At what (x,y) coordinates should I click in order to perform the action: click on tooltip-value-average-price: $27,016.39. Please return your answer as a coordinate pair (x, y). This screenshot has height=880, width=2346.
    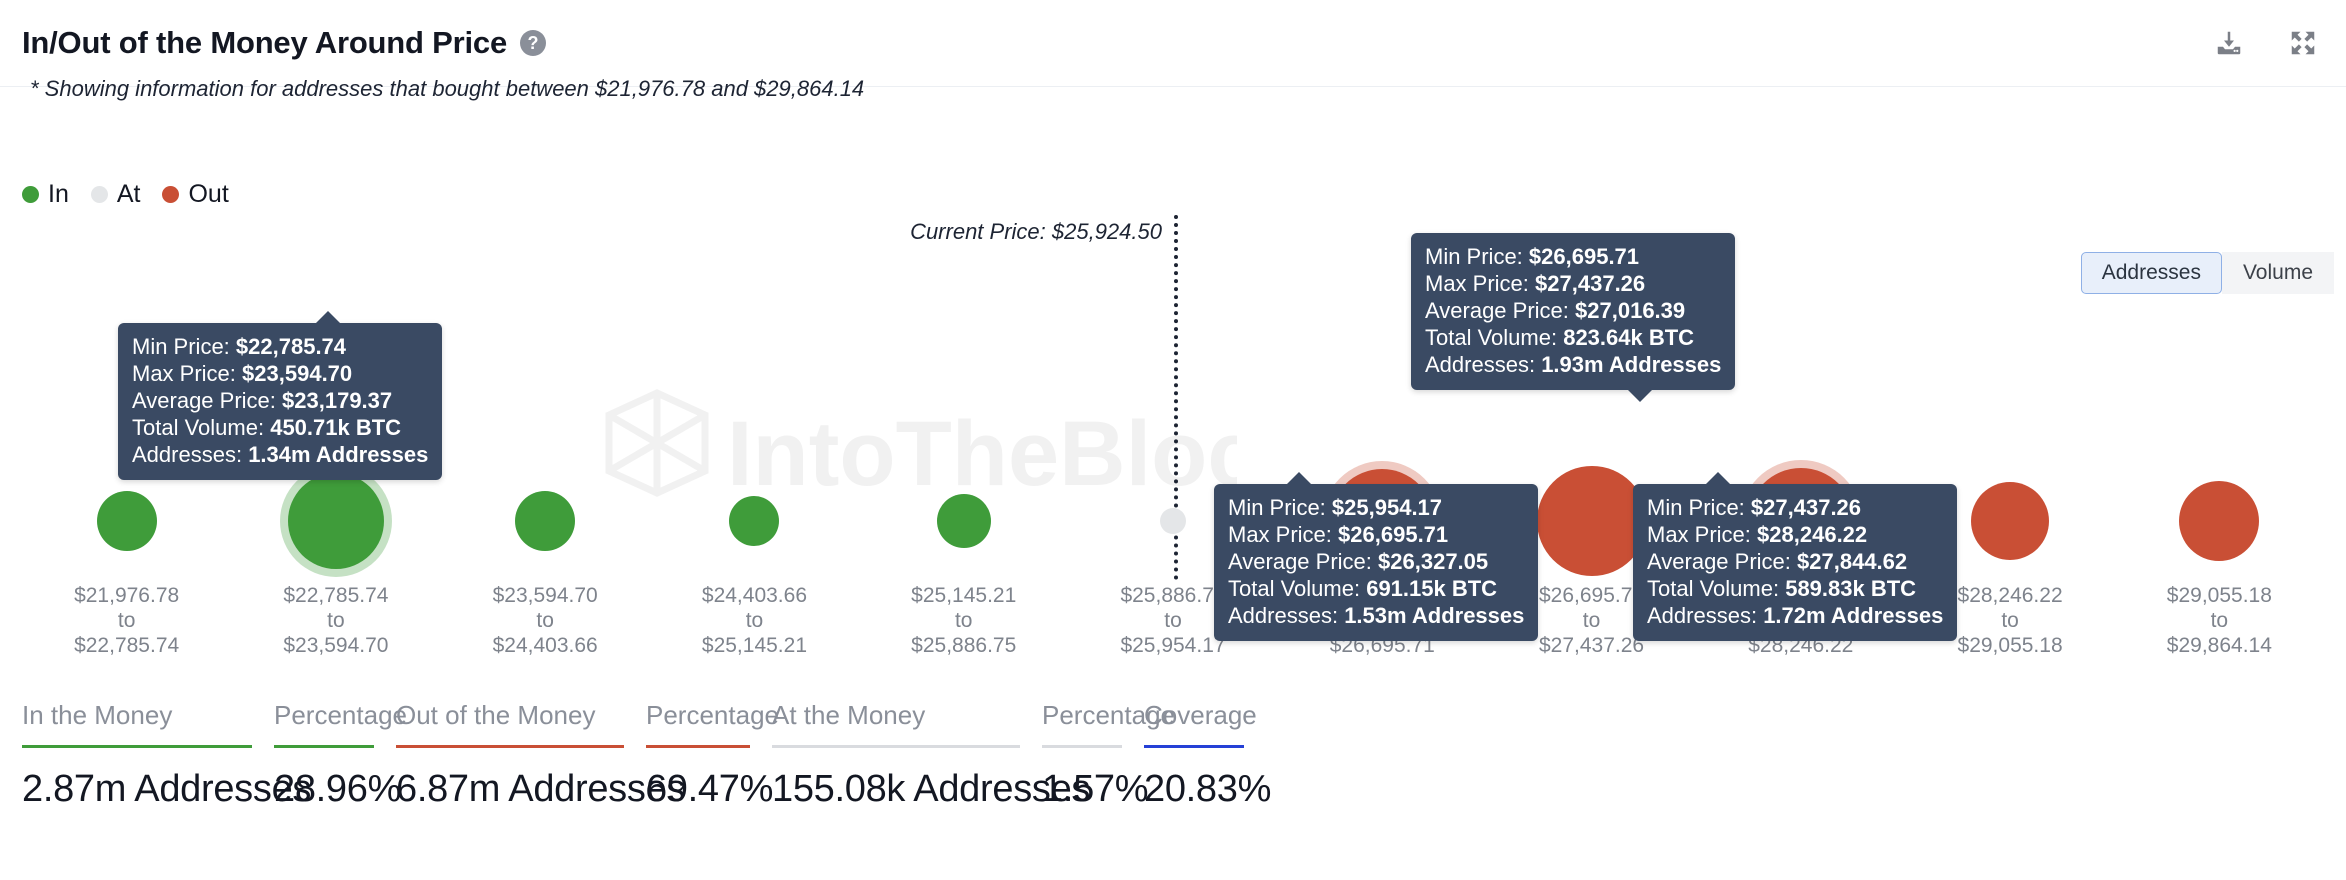
    Looking at the image, I should click on (1630, 310).